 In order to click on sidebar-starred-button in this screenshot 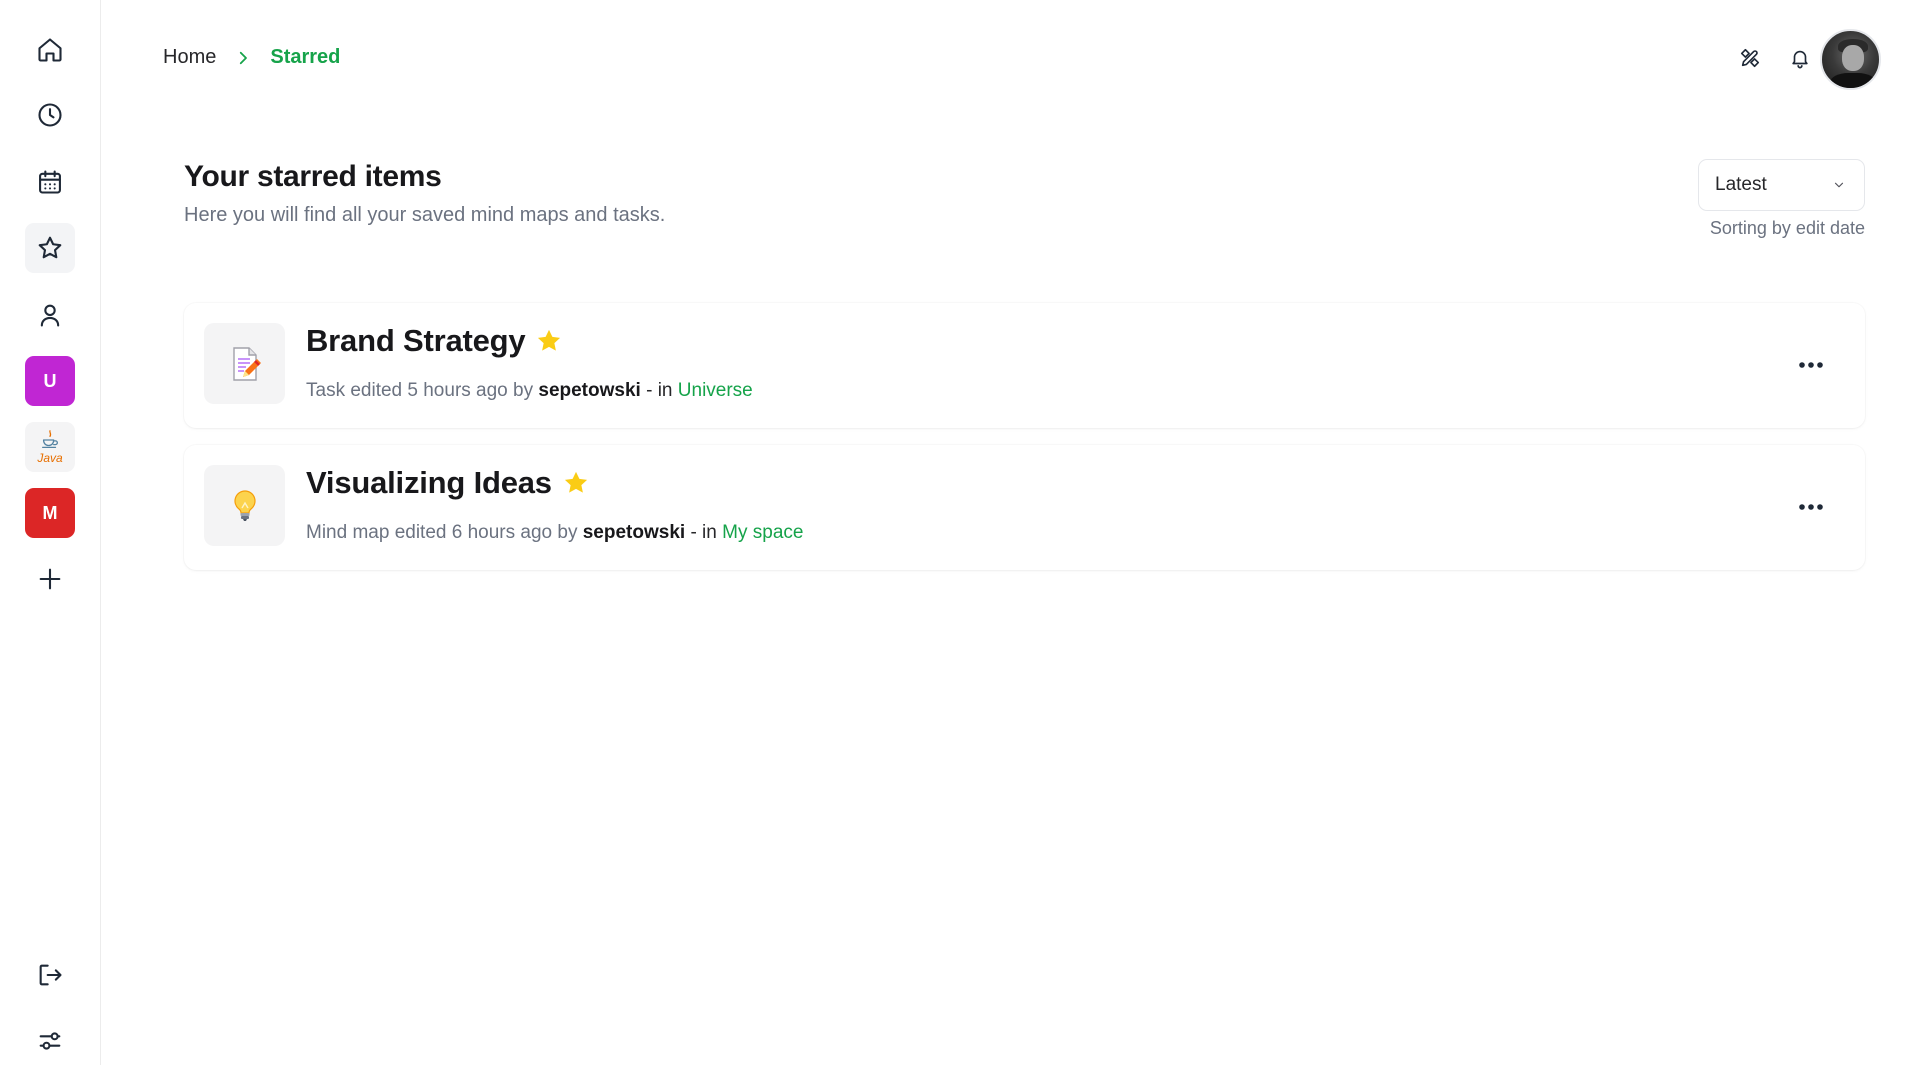, I will do `click(50, 248)`.